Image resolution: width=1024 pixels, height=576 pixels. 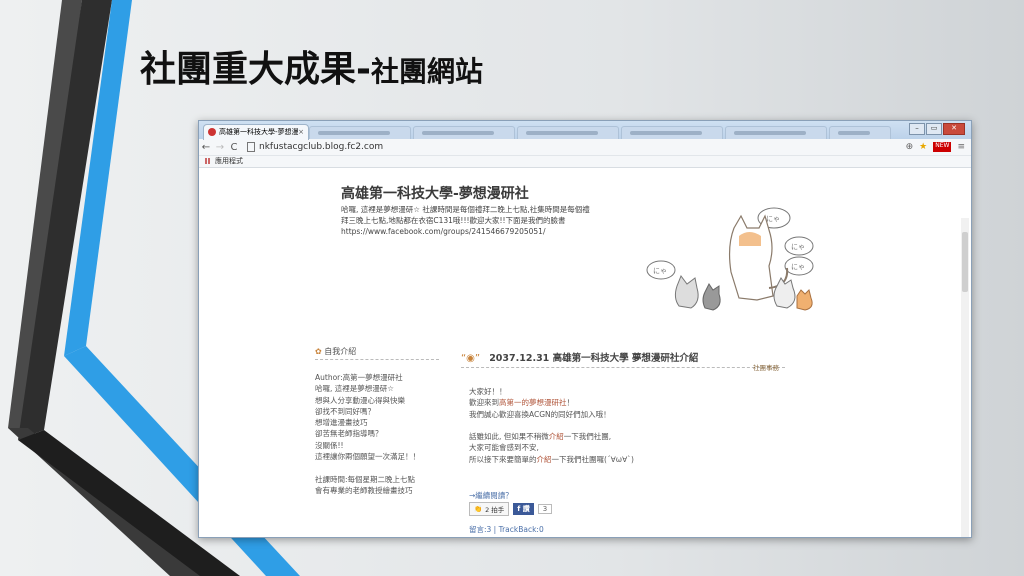 I want to click on sidebar-line: 這裡讓你兩個願望一次滿足！！, so click(x=367, y=457).